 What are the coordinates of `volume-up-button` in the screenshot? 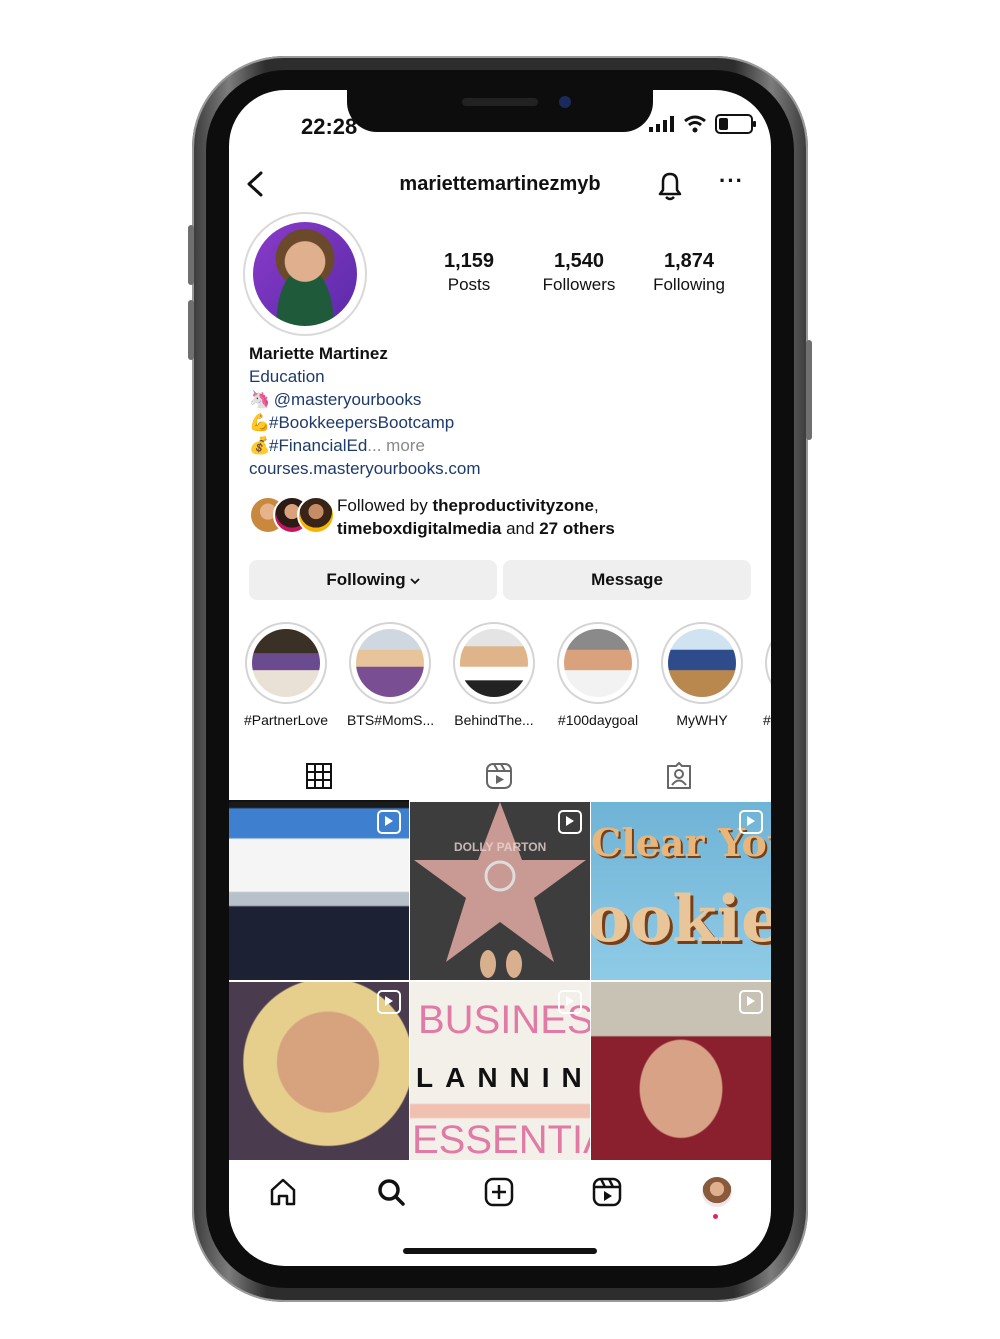 It's located at (191, 255).